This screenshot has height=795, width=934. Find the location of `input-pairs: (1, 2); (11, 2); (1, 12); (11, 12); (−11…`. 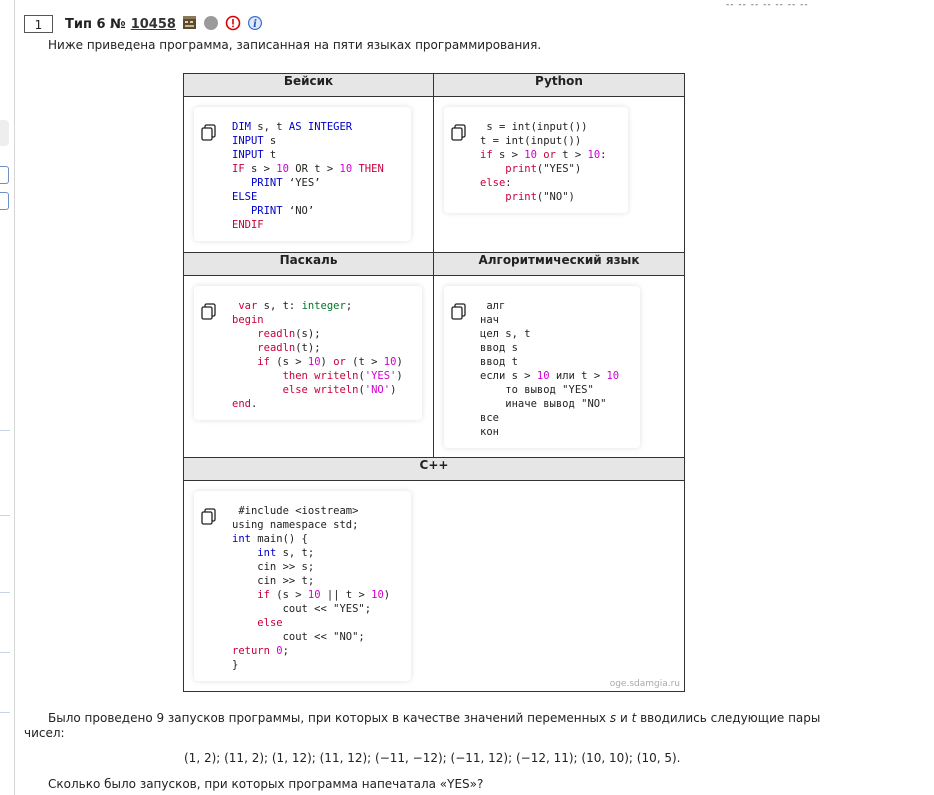

input-pairs: (1, 2); (11, 2); (1, 12); (11, 12); (−11… is located at coordinates (432, 758).